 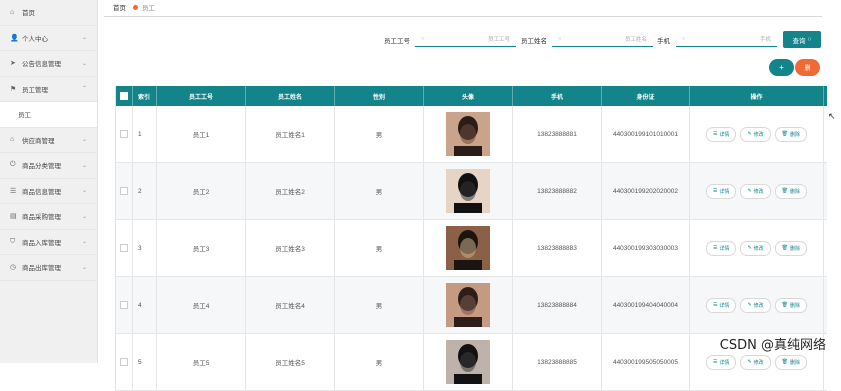 What do you see at coordinates (557, 96) in the screenshot?
I see `column-header: 手机` at bounding box center [557, 96].